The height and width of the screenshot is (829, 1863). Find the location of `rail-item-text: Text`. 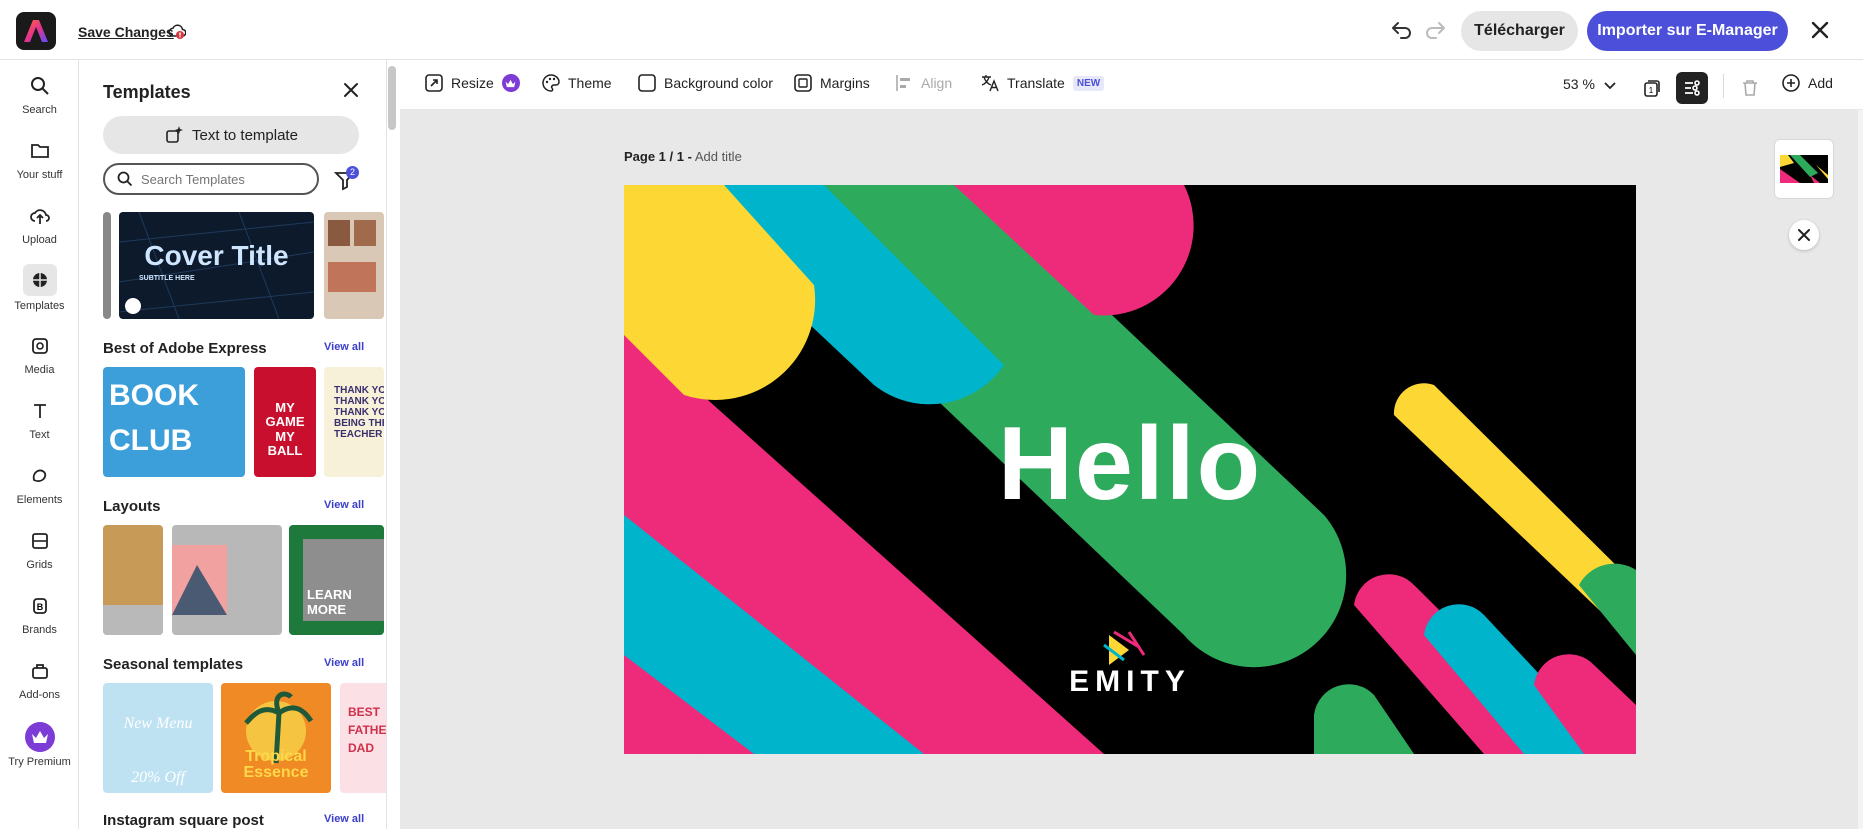

rail-item-text: Text is located at coordinates (39, 419).